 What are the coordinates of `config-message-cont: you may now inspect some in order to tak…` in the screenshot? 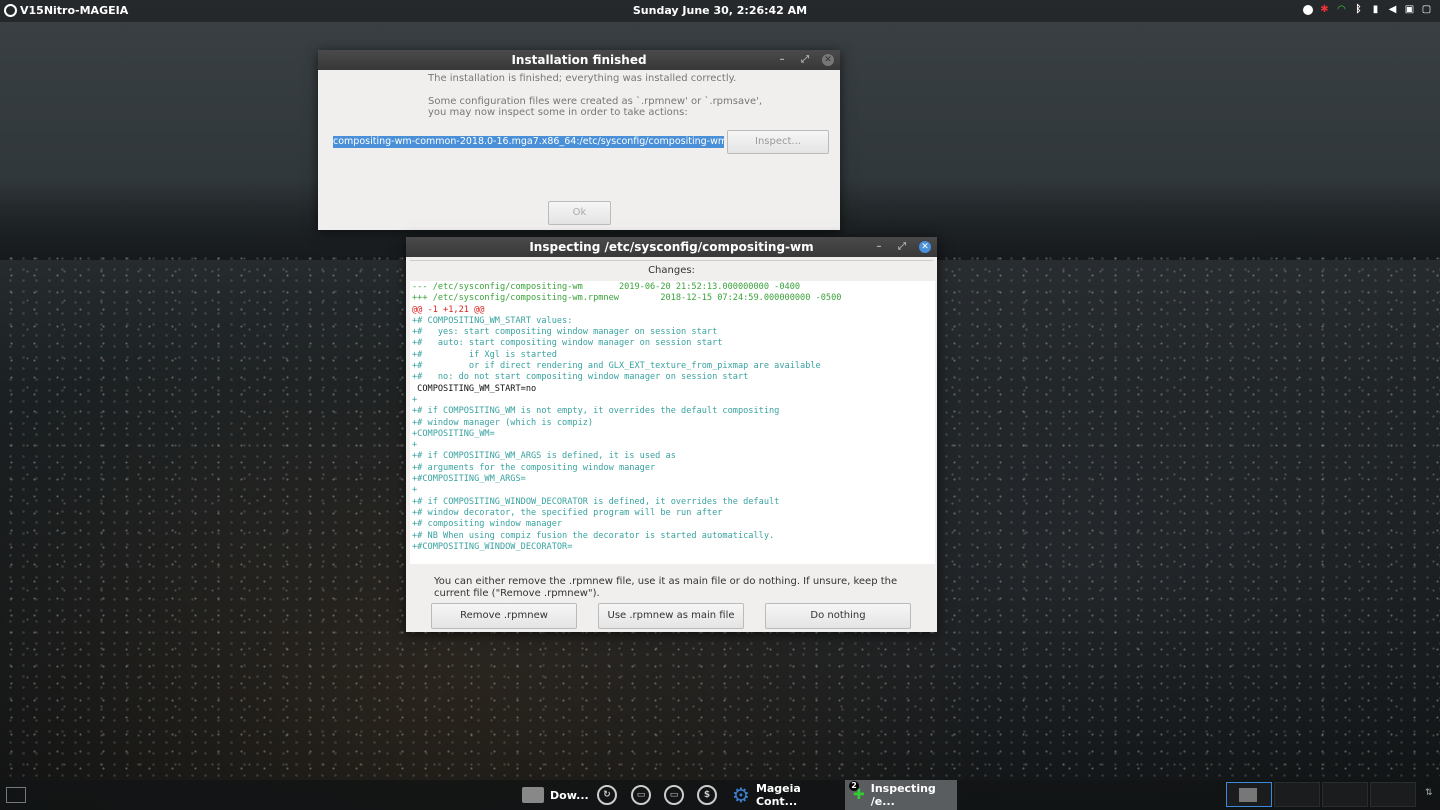 It's located at (558, 112).